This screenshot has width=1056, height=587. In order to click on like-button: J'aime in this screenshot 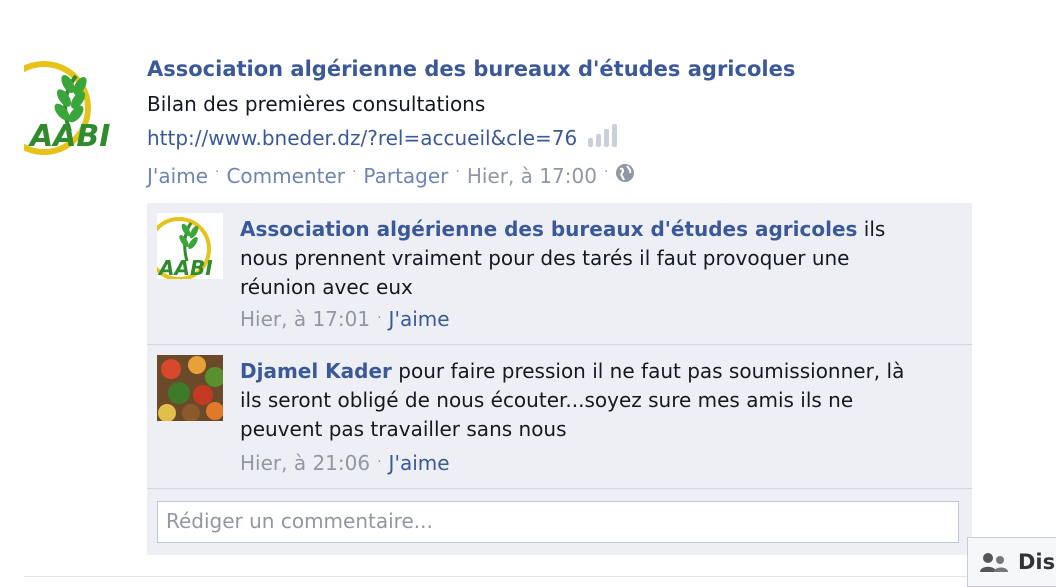, I will do `click(177, 176)`.